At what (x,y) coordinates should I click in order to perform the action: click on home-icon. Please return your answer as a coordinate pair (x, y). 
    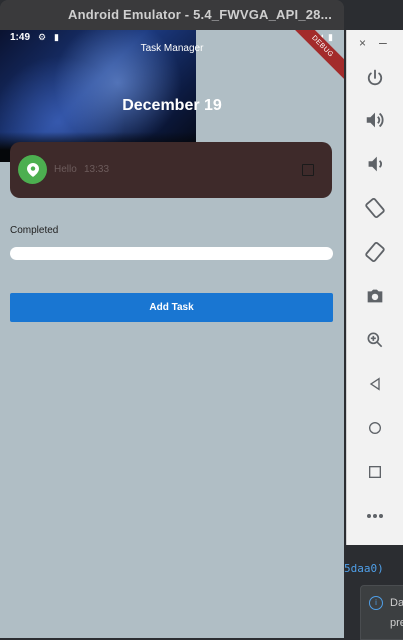
    Looking at the image, I should click on (375, 428).